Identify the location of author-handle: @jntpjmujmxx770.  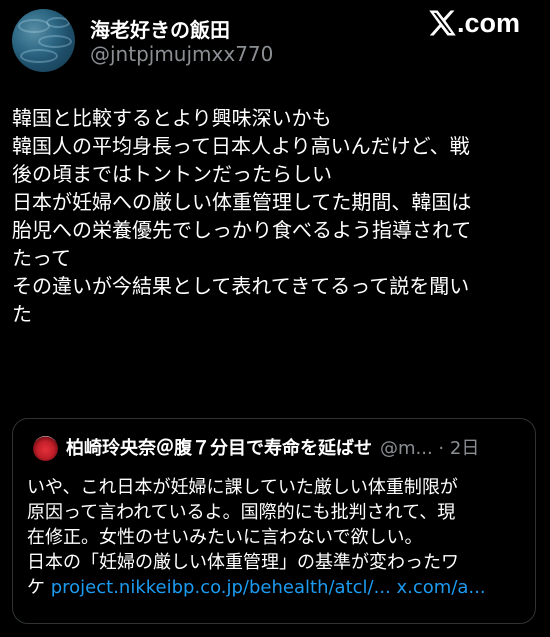
(181, 54).